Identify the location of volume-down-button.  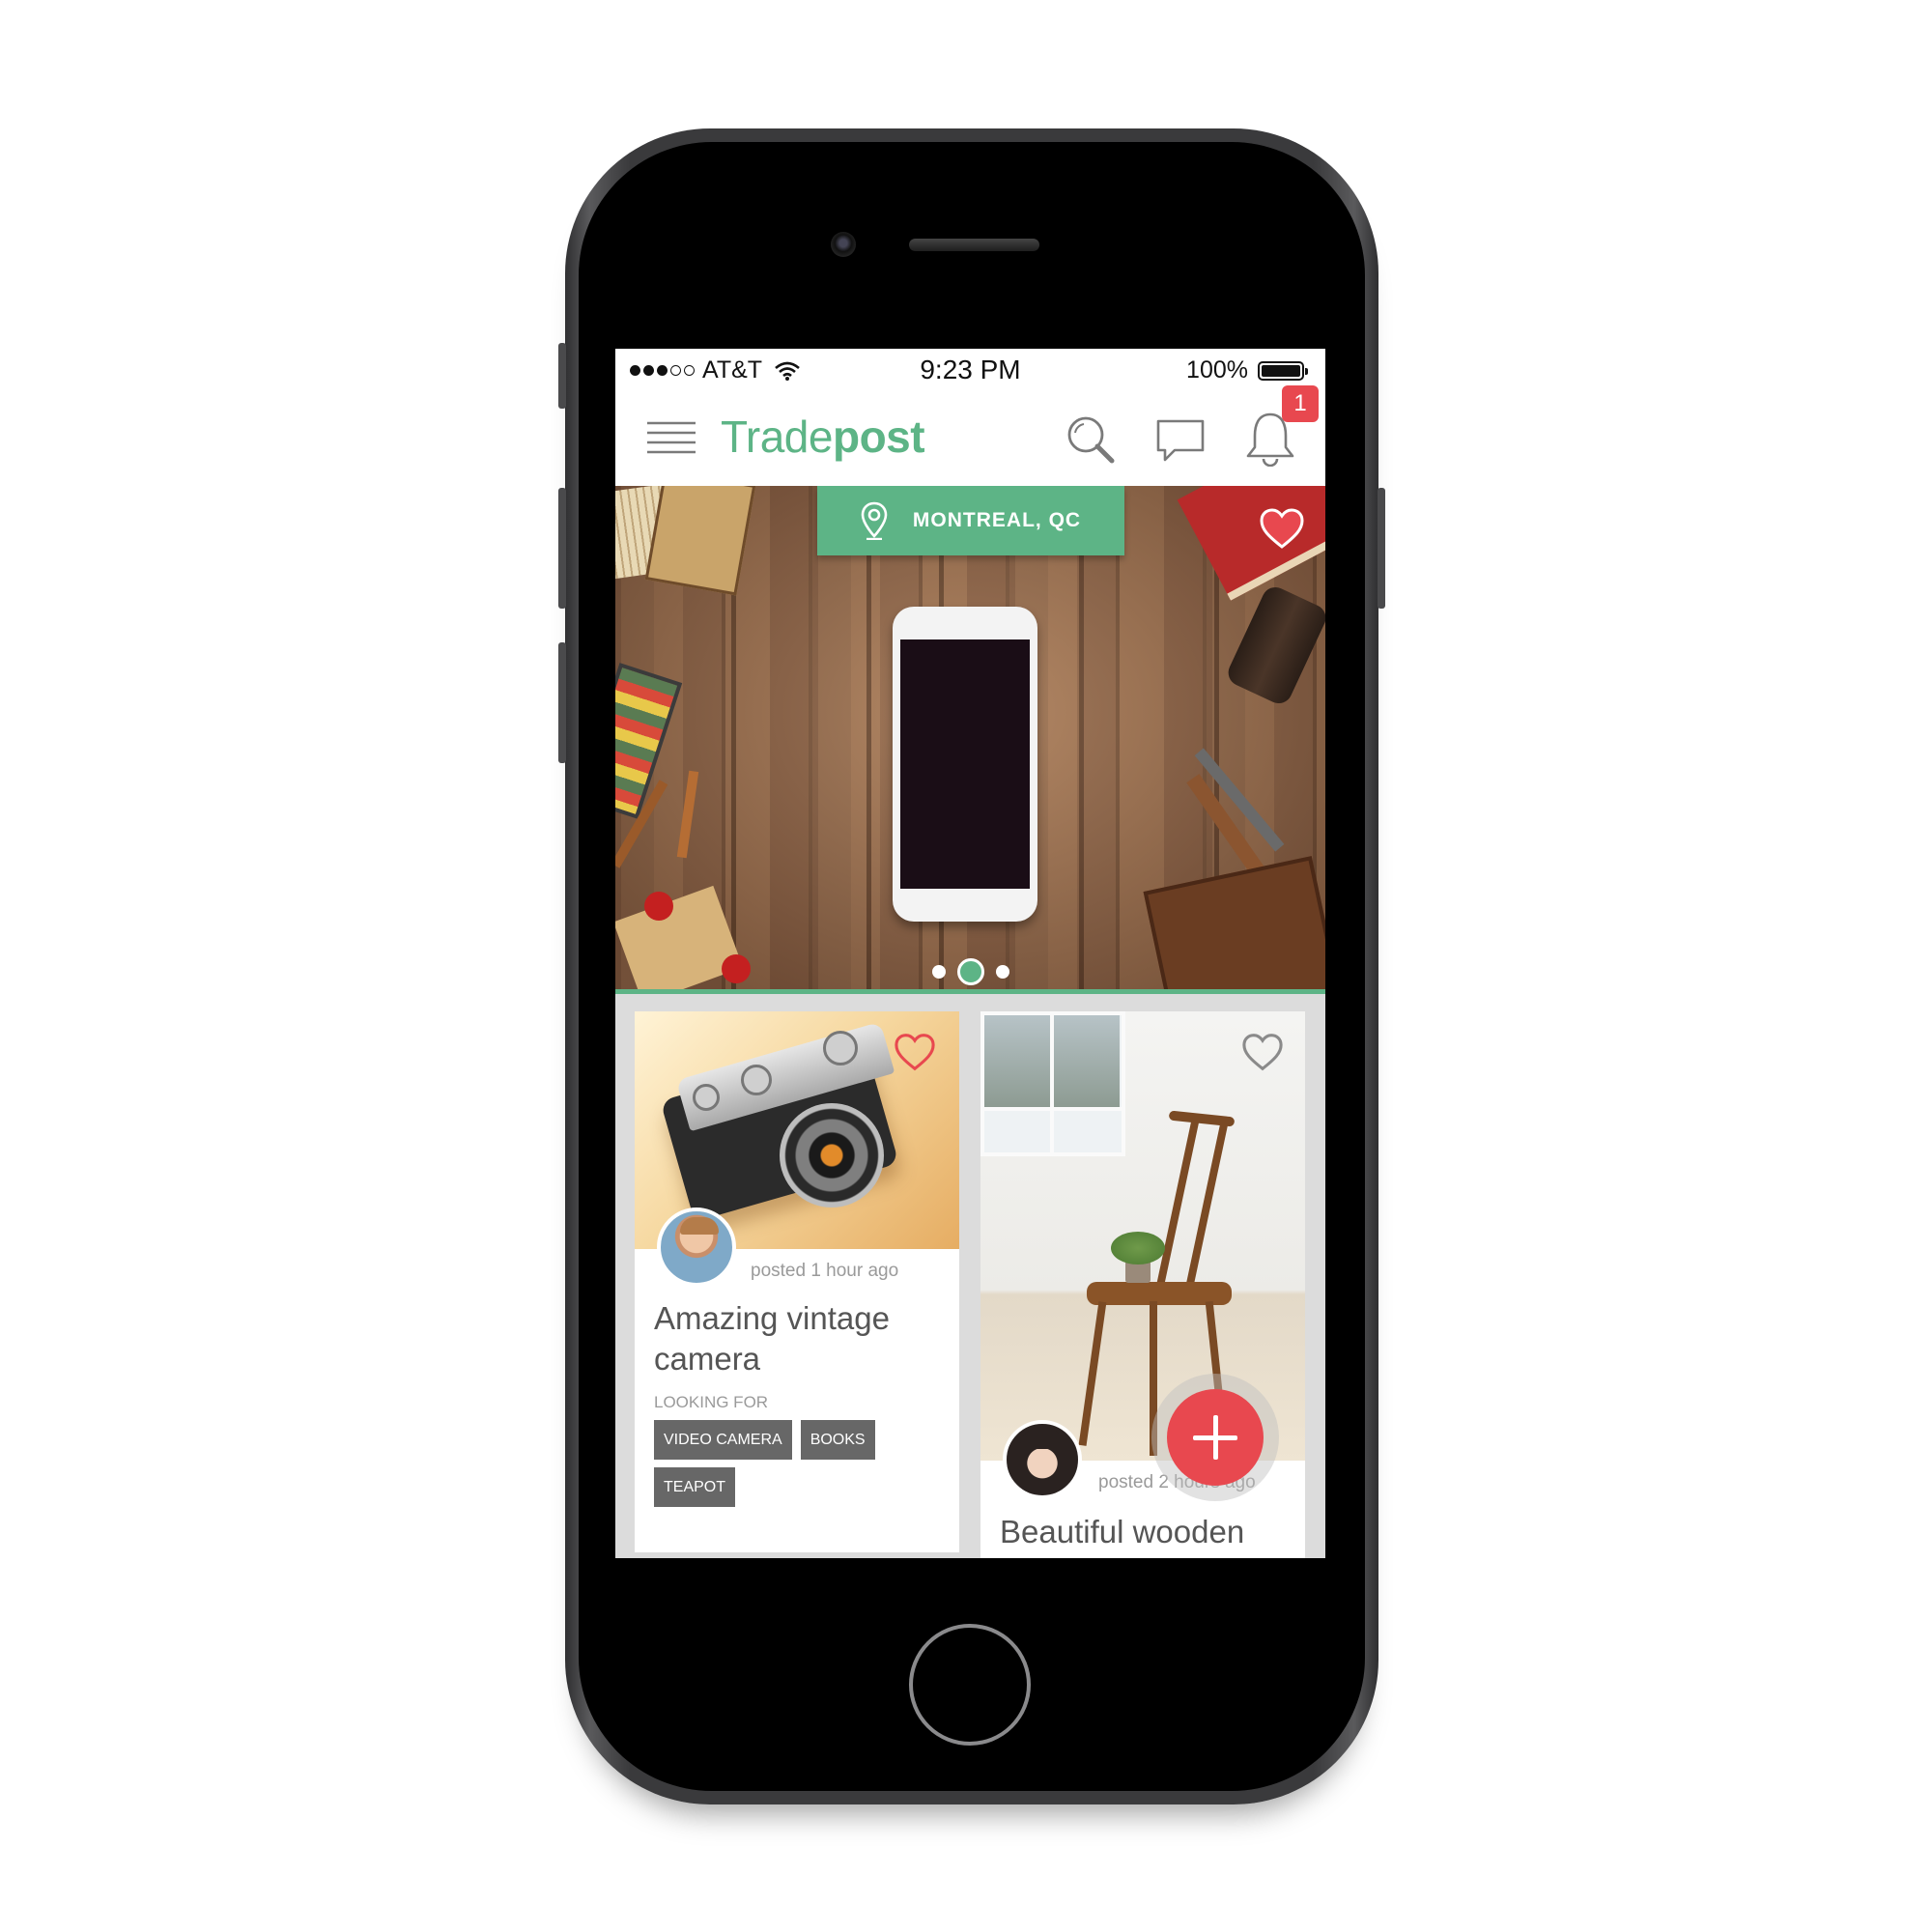
(562, 702).